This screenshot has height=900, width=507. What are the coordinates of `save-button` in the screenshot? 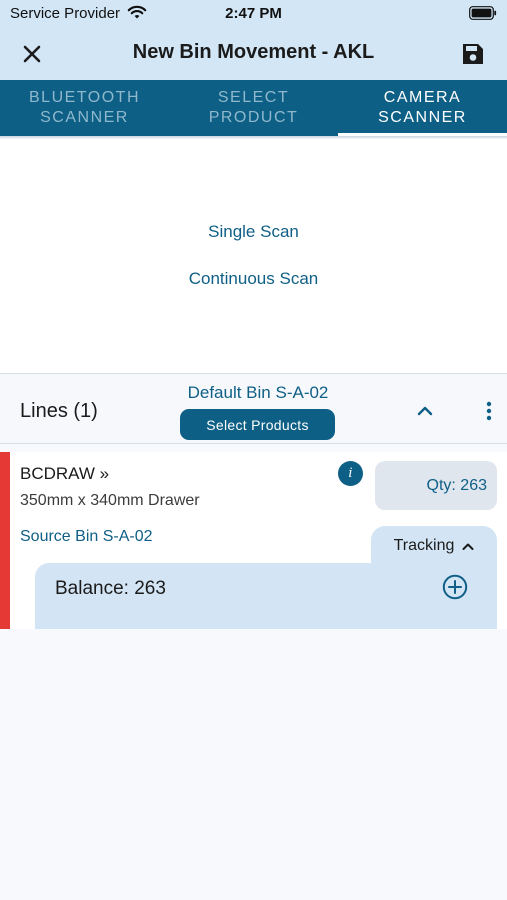 It's located at (473, 54).